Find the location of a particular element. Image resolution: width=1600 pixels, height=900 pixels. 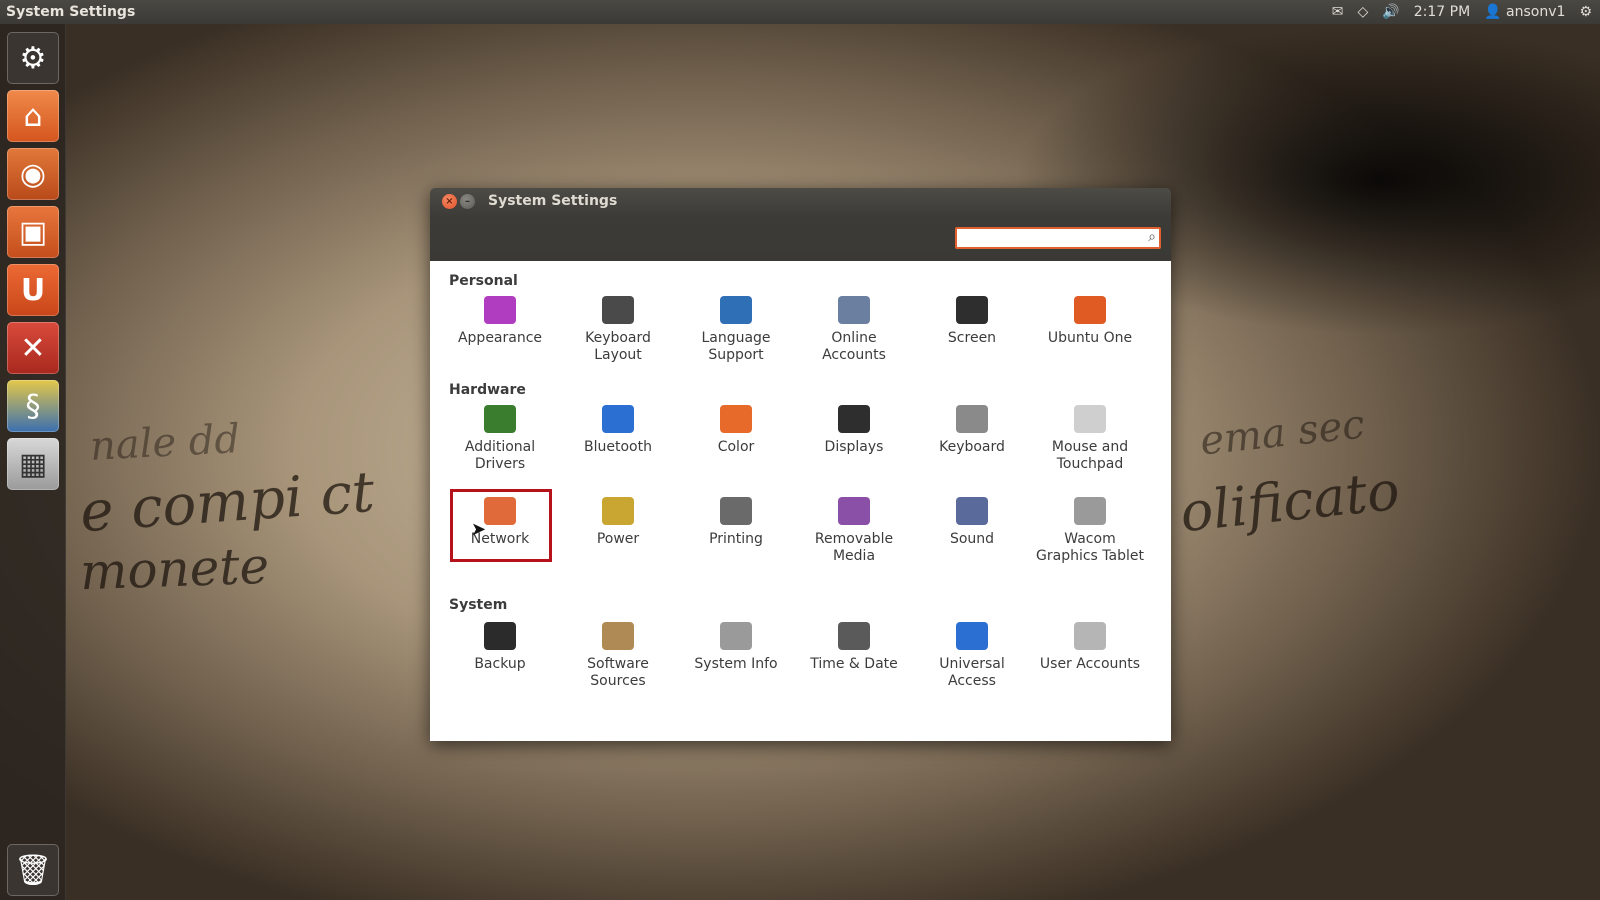

settings-item-keyboard: Keyboard is located at coordinates (972, 430).